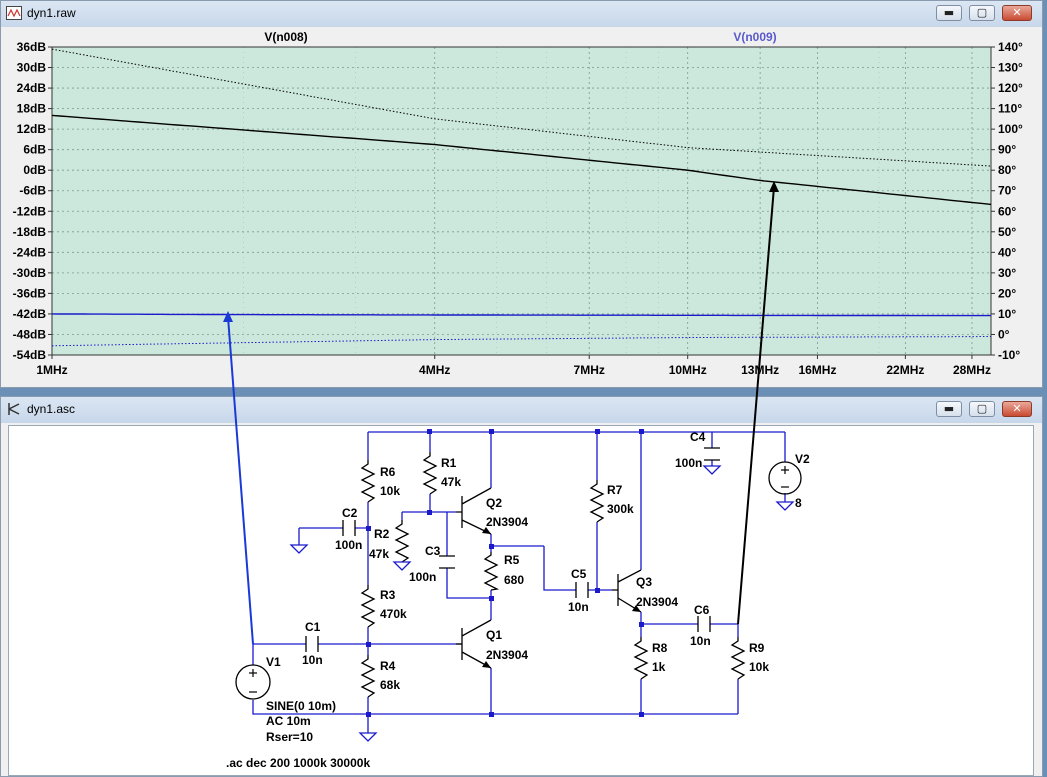 This screenshot has height=777, width=1047. I want to click on y-right-tick-label: 70°, so click(1007, 191).